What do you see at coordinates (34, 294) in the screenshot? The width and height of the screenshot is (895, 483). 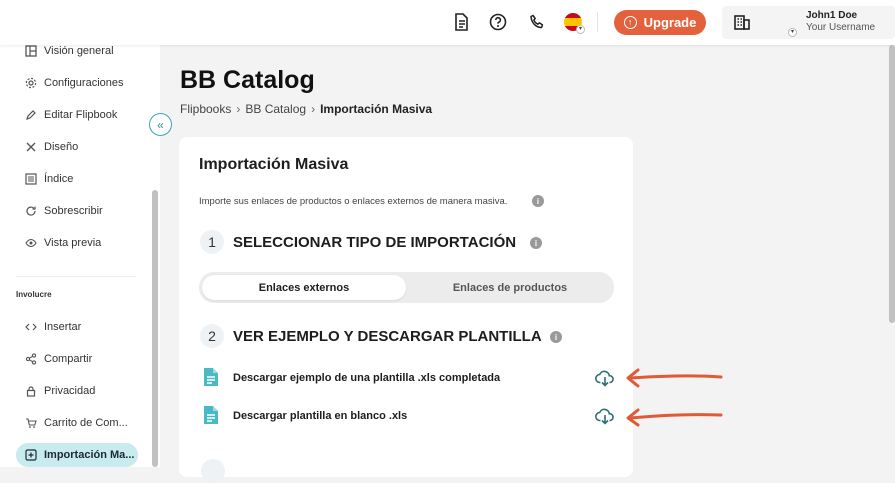 I see `sidebar-section-label: Involucre` at bounding box center [34, 294].